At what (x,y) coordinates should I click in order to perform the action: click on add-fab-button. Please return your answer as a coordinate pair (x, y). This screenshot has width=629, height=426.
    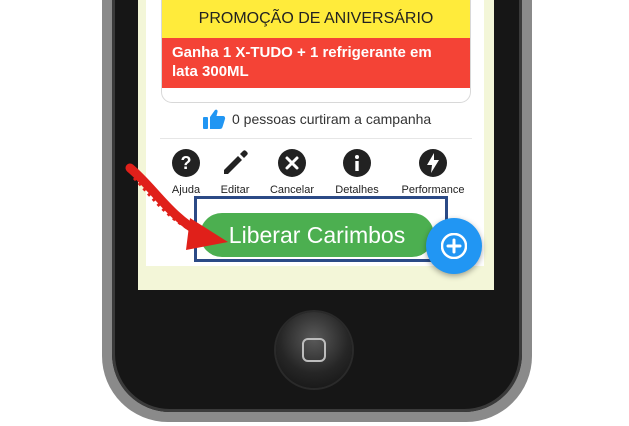
    Looking at the image, I should click on (454, 246).